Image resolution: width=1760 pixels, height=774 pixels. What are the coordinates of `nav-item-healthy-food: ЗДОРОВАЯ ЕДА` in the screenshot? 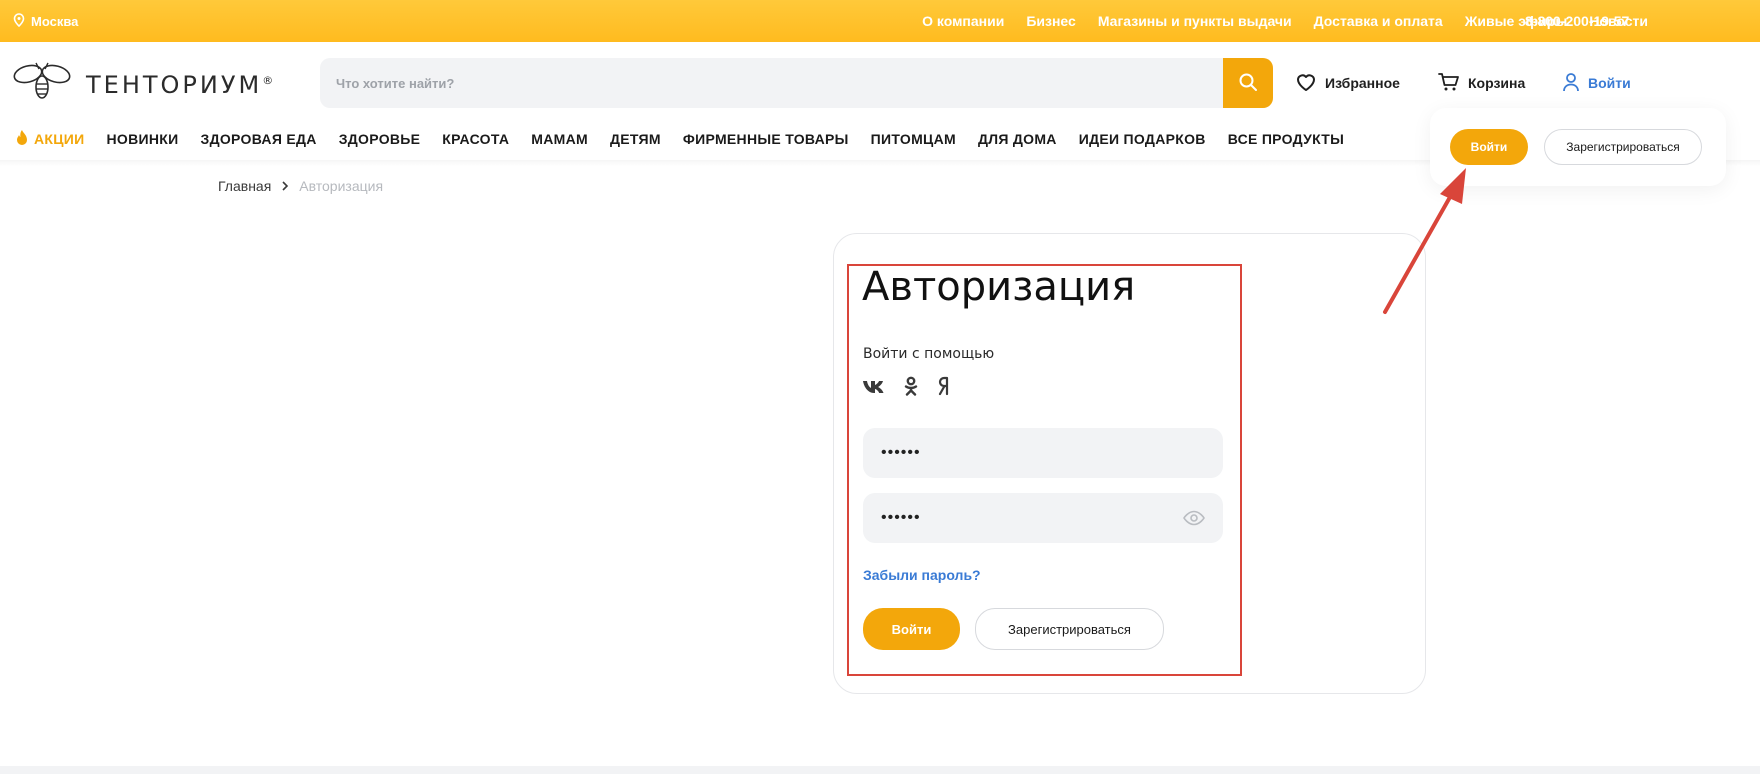 It's located at (259, 139).